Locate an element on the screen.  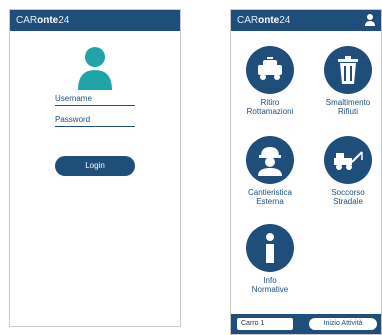
tile-info-normative: Info Normative is located at coordinates (270, 259).